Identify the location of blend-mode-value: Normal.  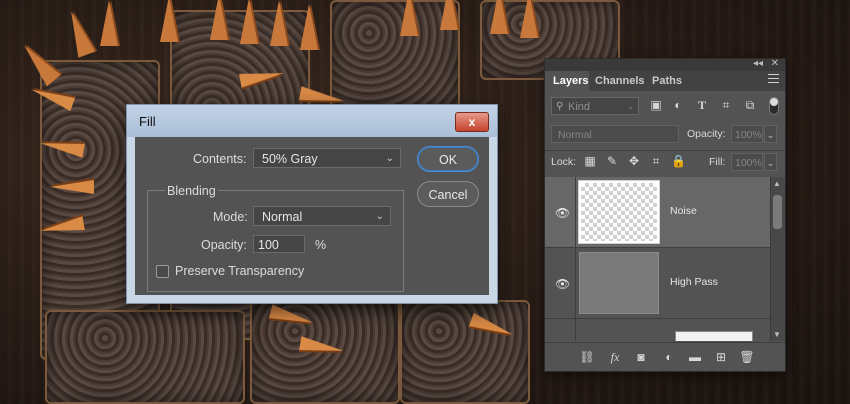
(575, 135).